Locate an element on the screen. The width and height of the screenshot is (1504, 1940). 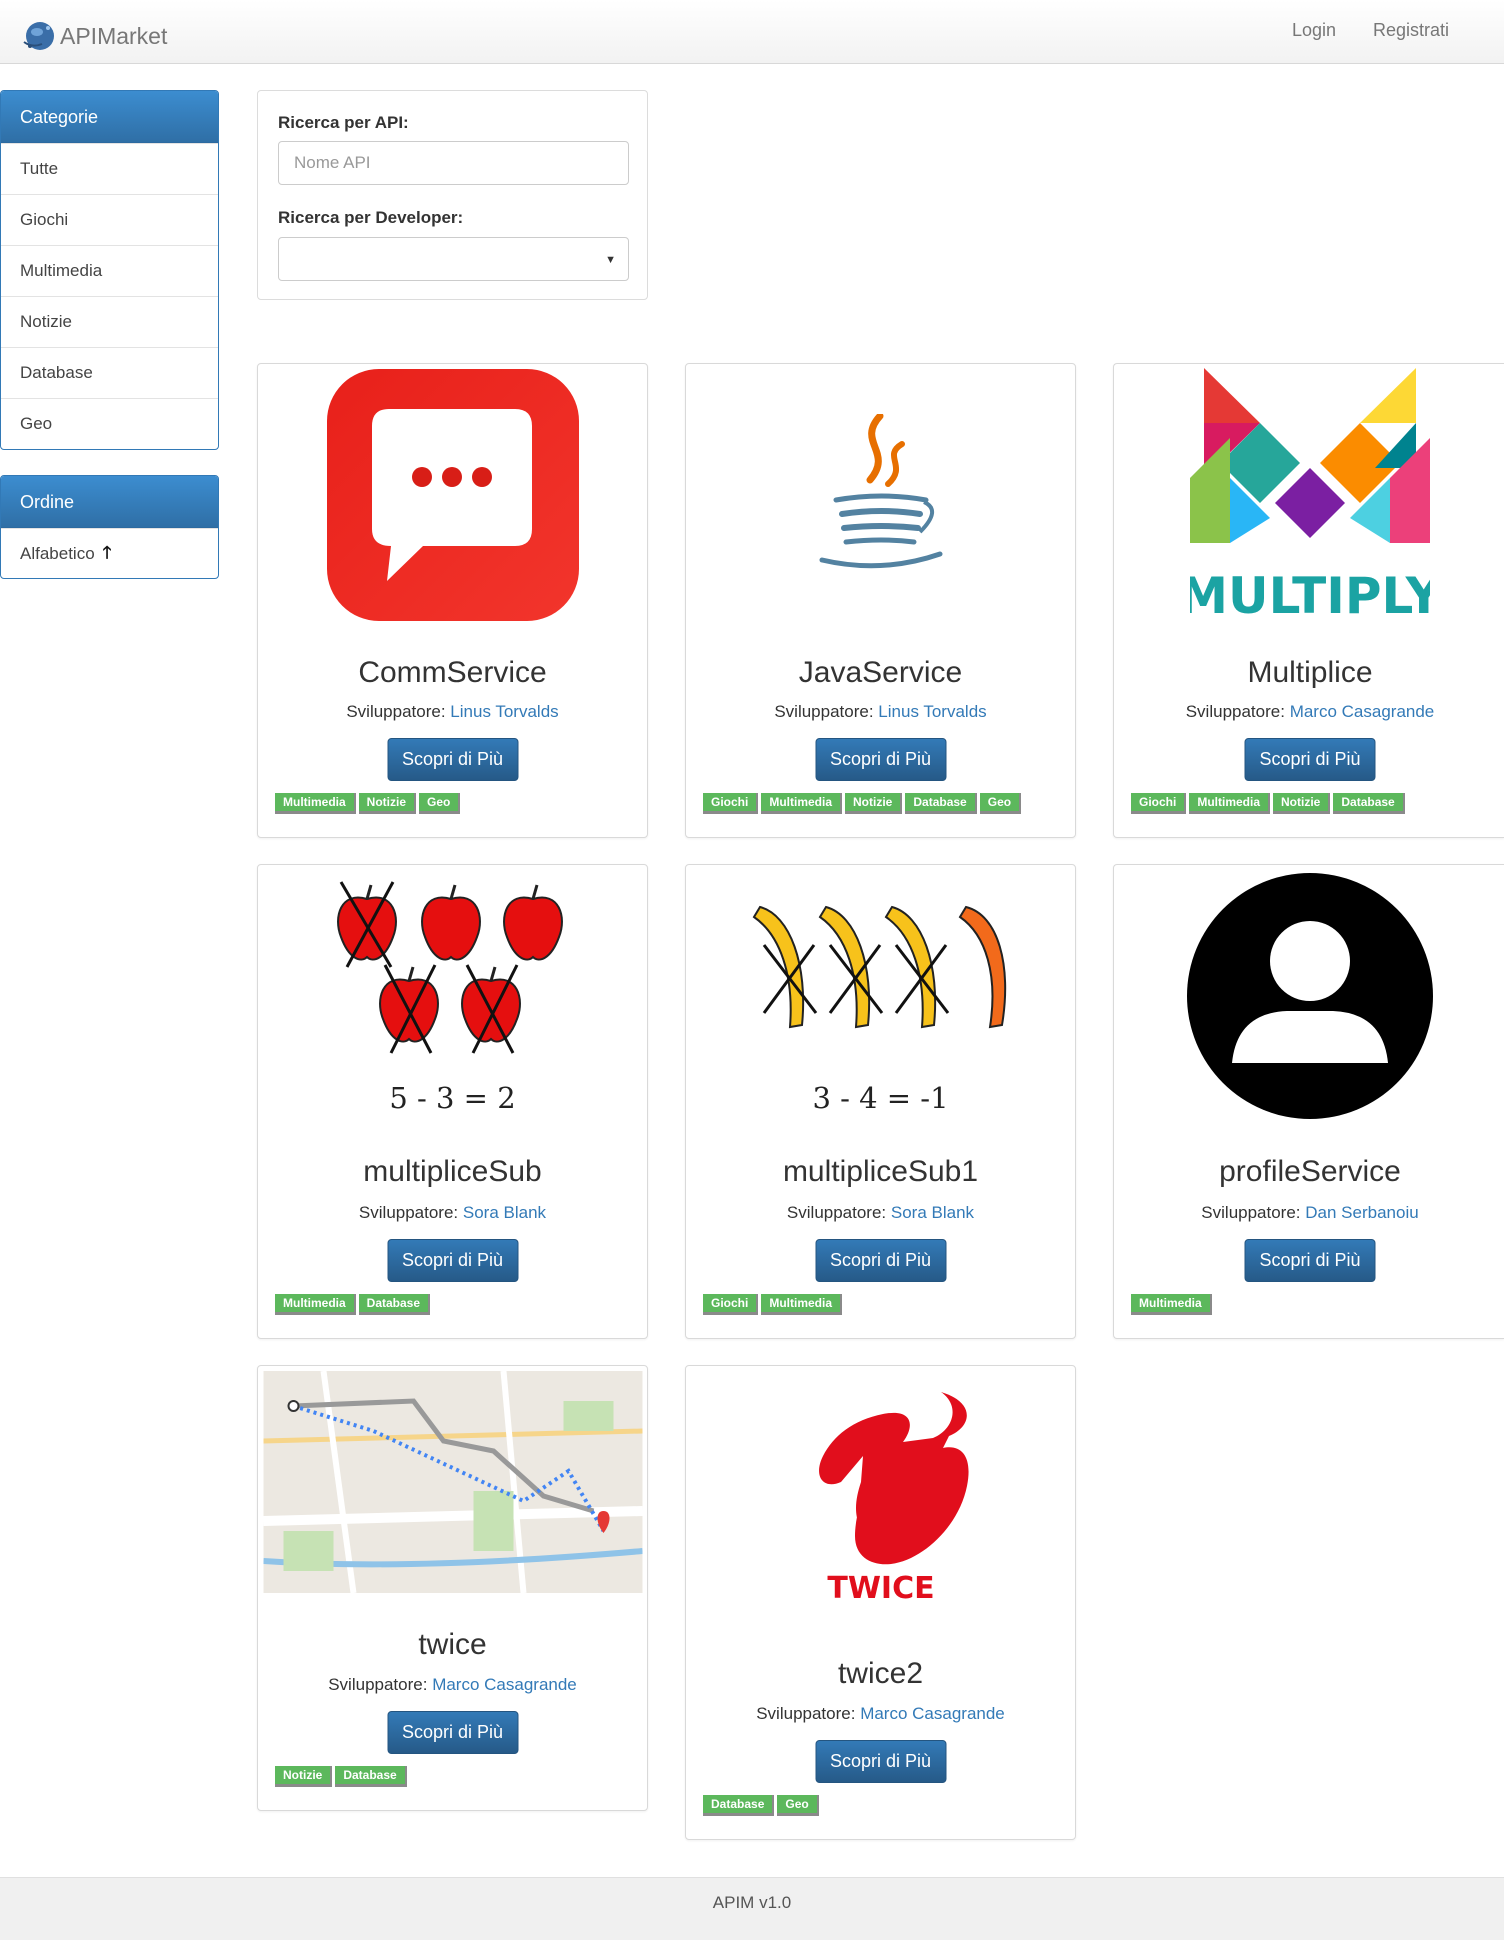
card-title: twice2 is located at coordinates (880, 1673).